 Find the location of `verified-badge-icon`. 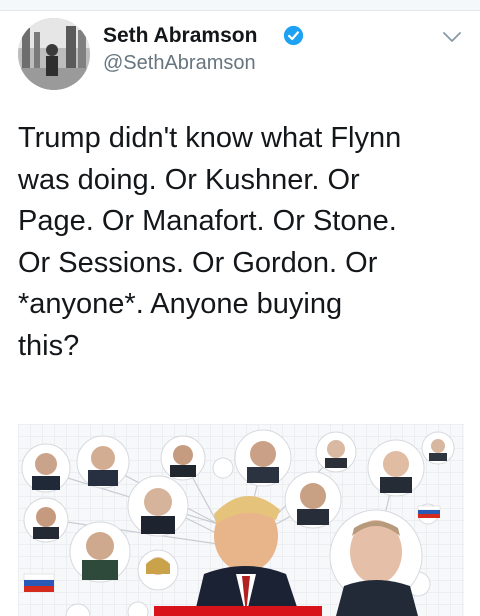

verified-badge-icon is located at coordinates (293, 35).